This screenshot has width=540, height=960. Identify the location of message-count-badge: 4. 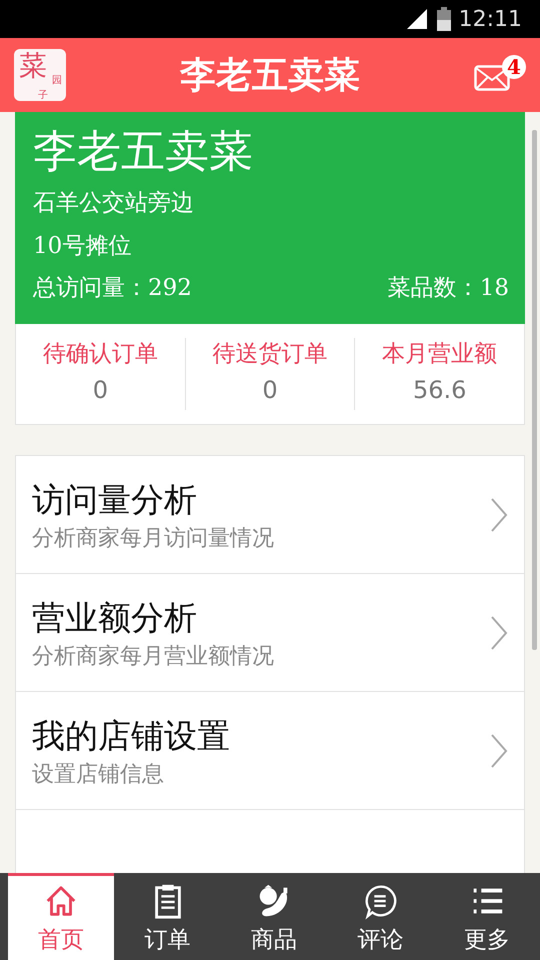
(514, 67).